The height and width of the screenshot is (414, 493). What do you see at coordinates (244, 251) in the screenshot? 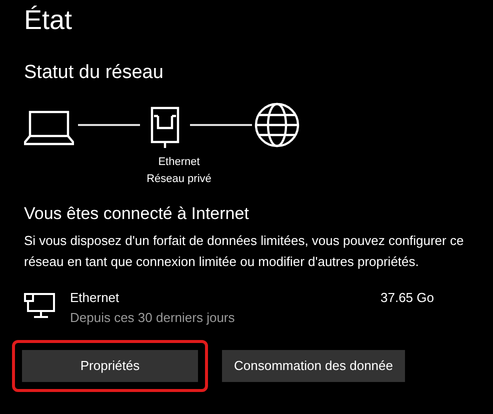
I see `connection-description: Si vous disposez d'un forfait de données limitées, vous pouvez configurer ce réseau en tant que connexion limitée ou modifier d'autres propriétés.` at bounding box center [244, 251].